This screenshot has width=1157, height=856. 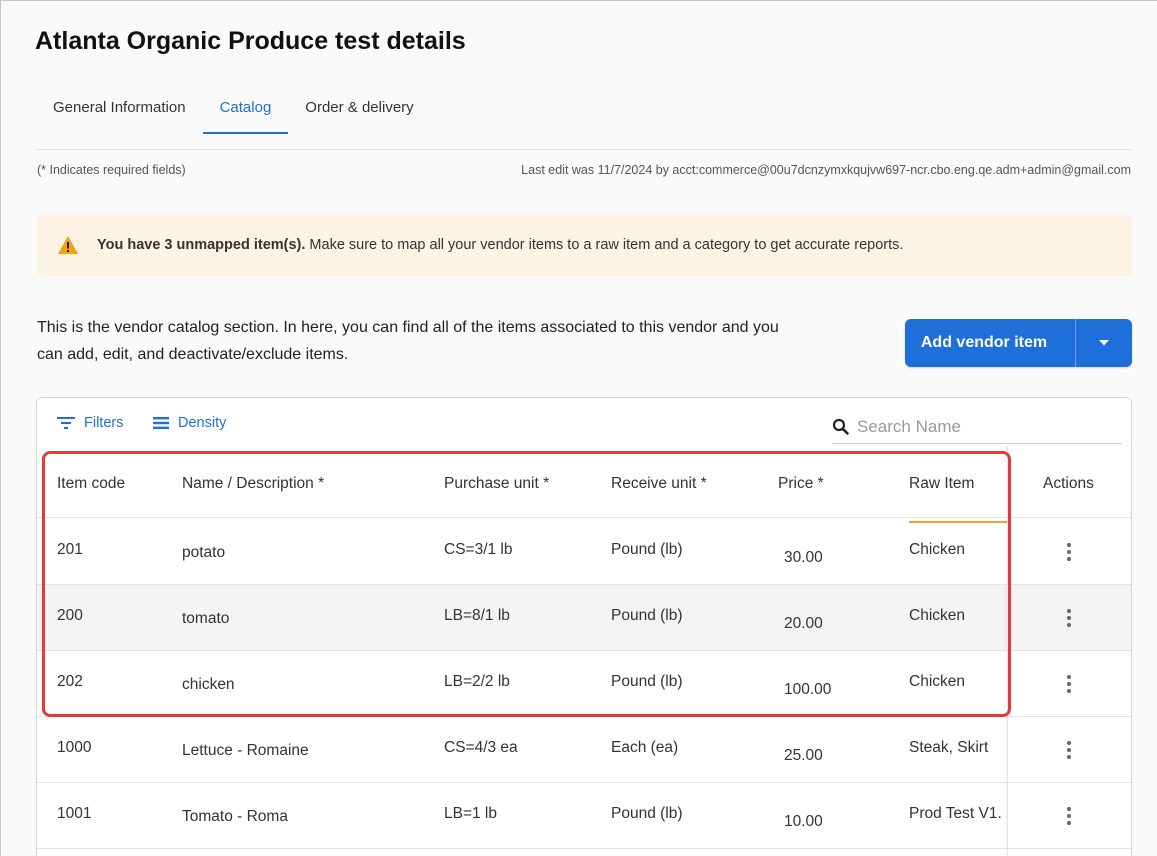 I want to click on search-name-input, so click(x=977, y=426).